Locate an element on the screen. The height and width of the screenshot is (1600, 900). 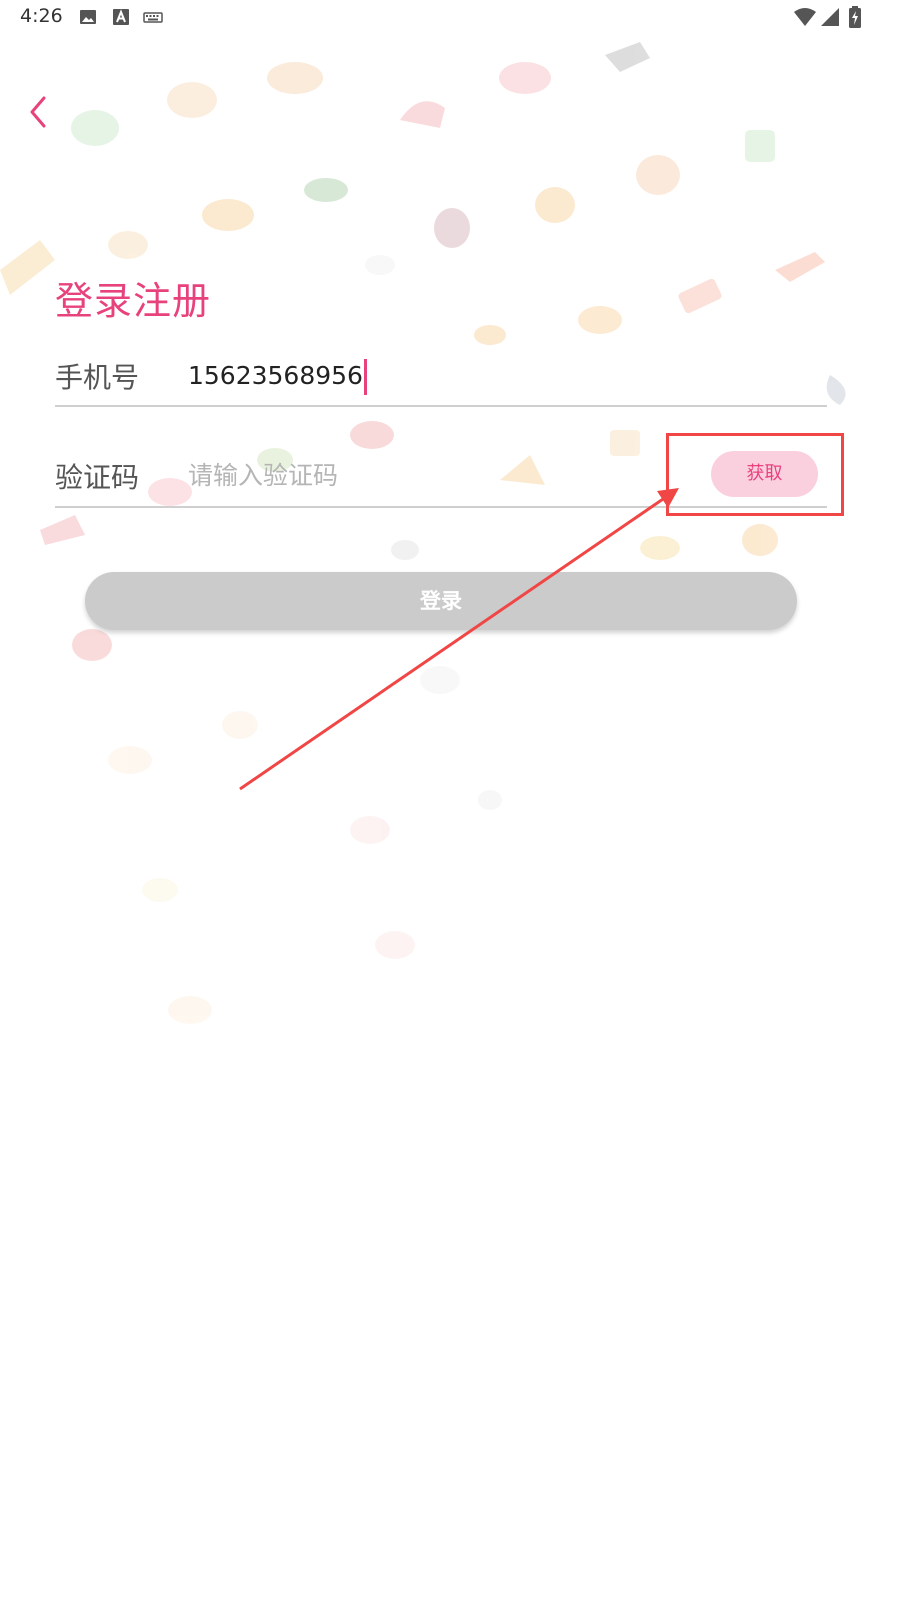
code-input: 请输入验证码 is located at coordinates (418, 476).